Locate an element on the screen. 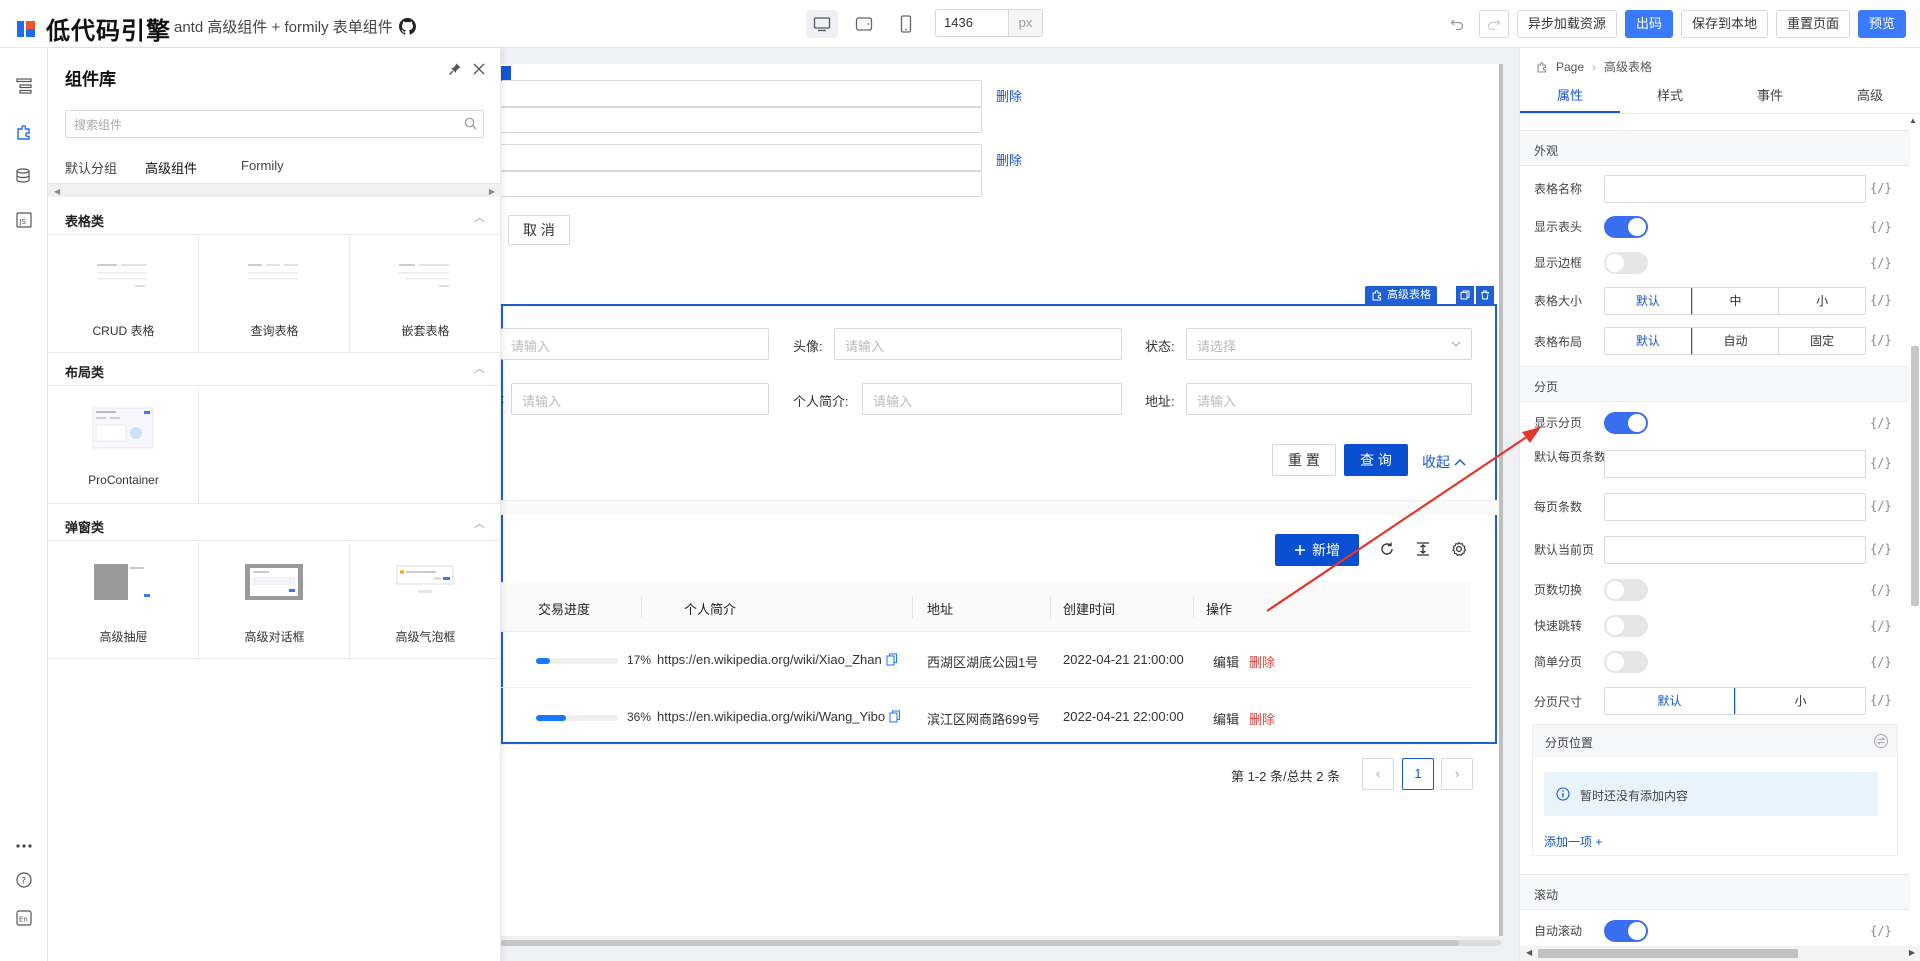  component-card-advanced-modal: 高级对话框 is located at coordinates (274, 600).